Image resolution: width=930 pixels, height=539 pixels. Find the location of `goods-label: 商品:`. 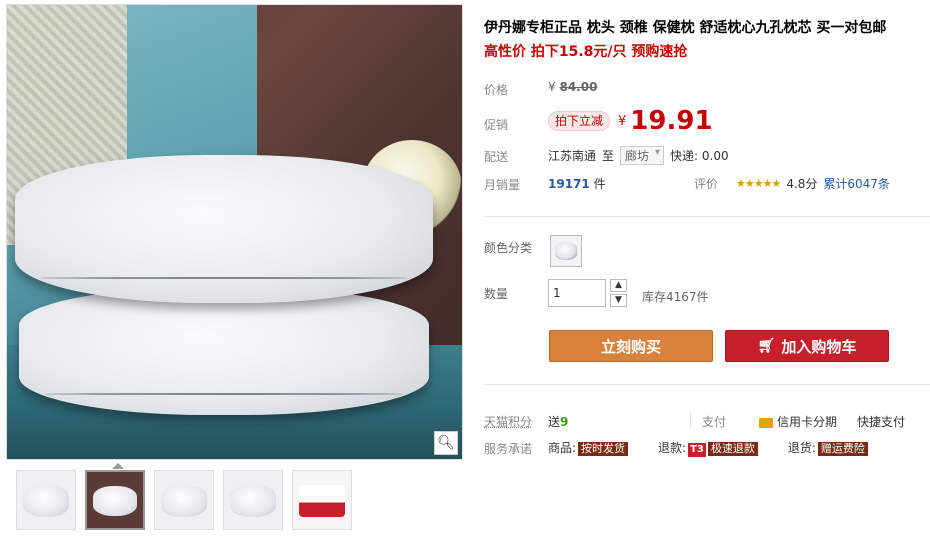

goods-label: 商品: is located at coordinates (562, 448).